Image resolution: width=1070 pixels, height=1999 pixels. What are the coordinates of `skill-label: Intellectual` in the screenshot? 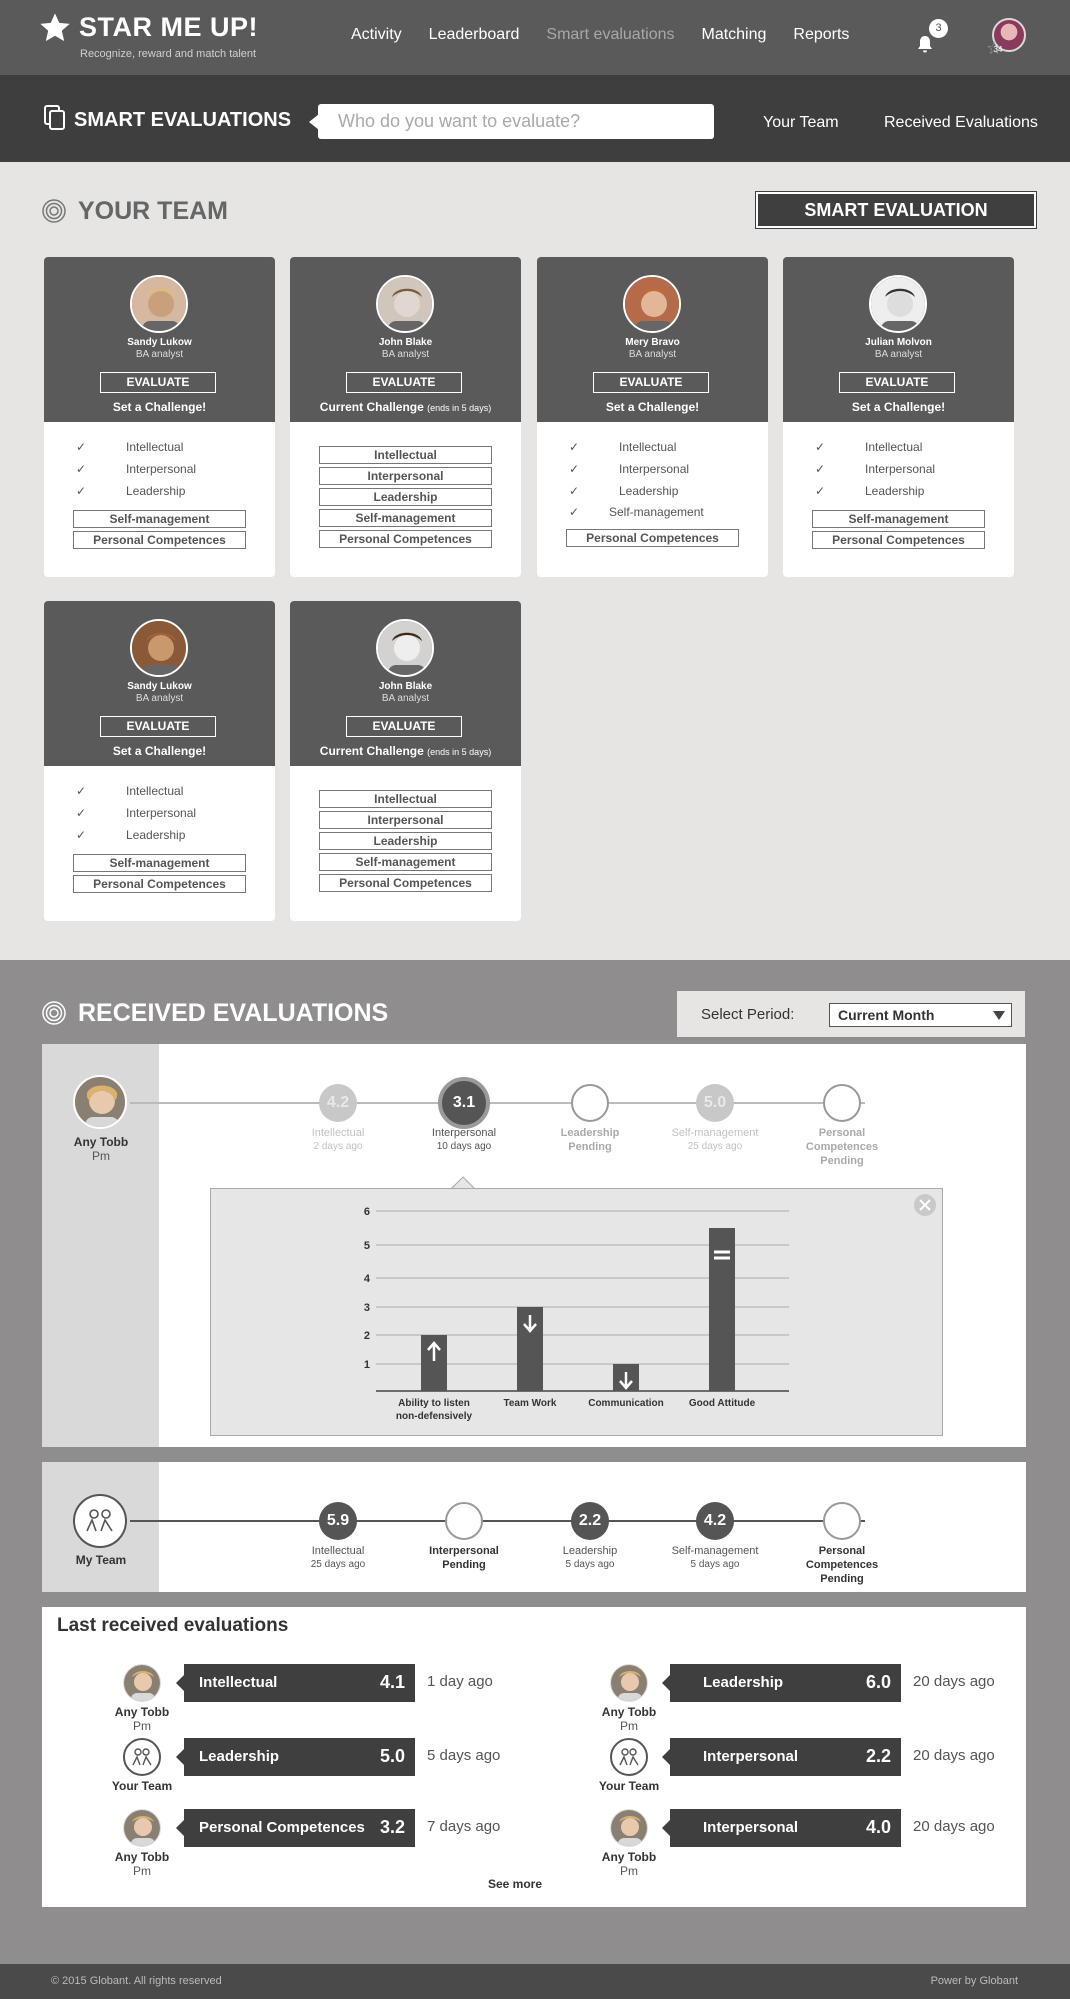 It's located at (155, 447).